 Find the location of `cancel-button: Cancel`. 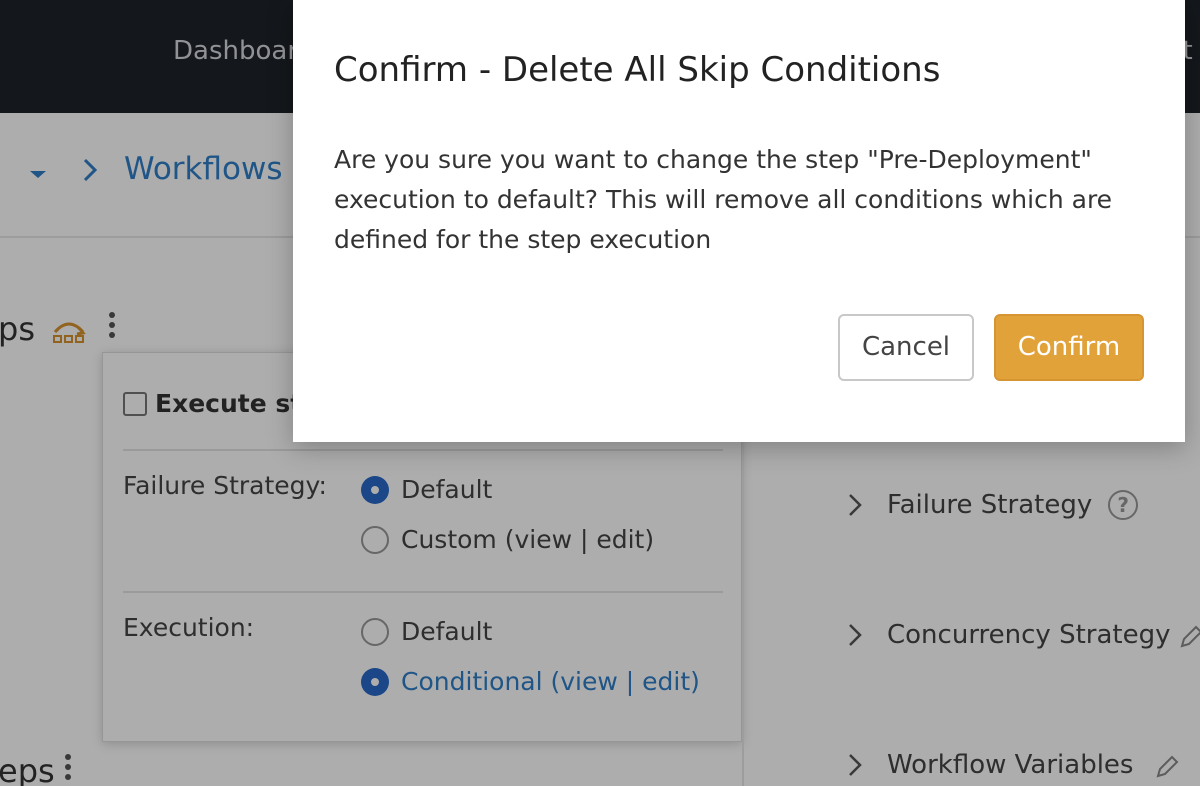

cancel-button: Cancel is located at coordinates (906, 347).